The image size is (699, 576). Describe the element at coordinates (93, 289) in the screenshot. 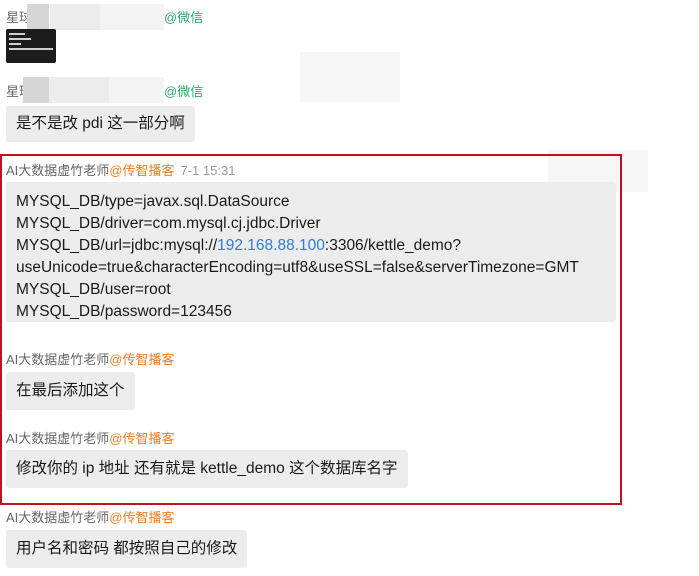

I see `config-line: MYSQL_DB/user=root` at that location.